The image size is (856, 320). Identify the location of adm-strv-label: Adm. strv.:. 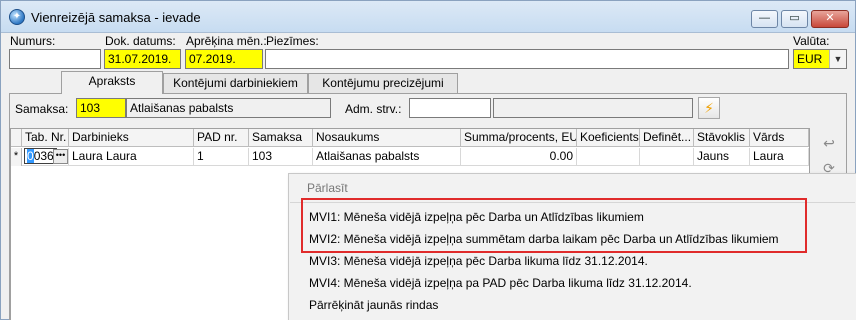
(373, 109).